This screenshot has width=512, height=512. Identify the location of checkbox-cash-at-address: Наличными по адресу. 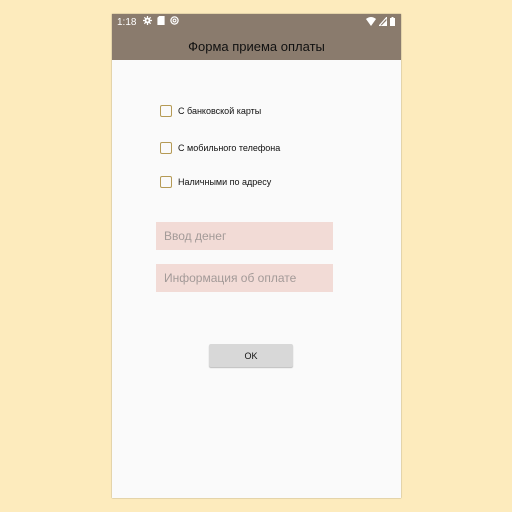
(215, 182).